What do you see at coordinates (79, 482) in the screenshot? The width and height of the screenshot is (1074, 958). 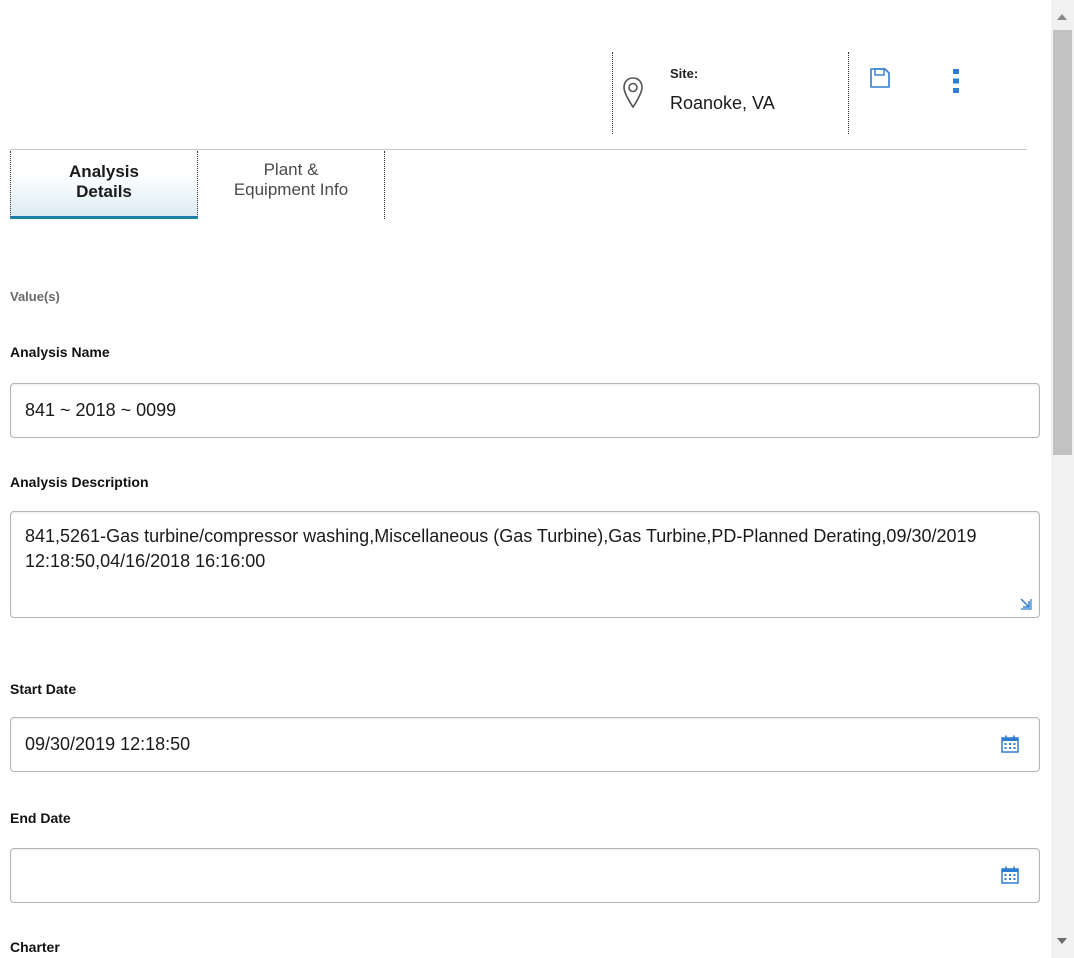 I see `analysis-description-label: Analysis Description` at bounding box center [79, 482].